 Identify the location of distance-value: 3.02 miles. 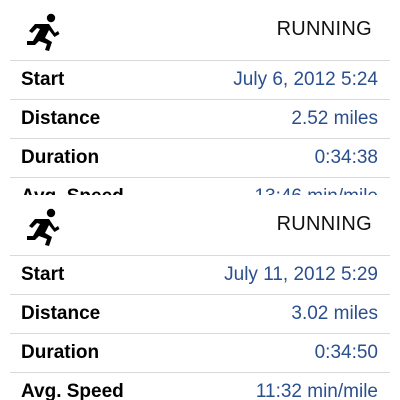
(334, 313).